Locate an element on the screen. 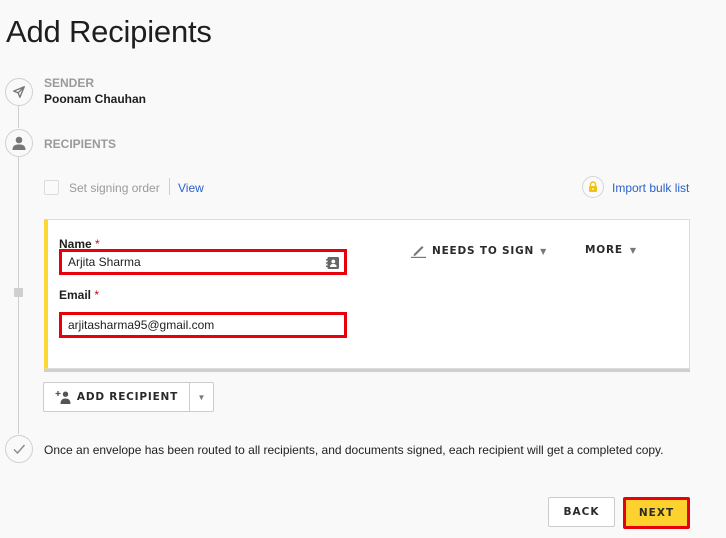  more-dropdown: MORE ▼ is located at coordinates (611, 250).